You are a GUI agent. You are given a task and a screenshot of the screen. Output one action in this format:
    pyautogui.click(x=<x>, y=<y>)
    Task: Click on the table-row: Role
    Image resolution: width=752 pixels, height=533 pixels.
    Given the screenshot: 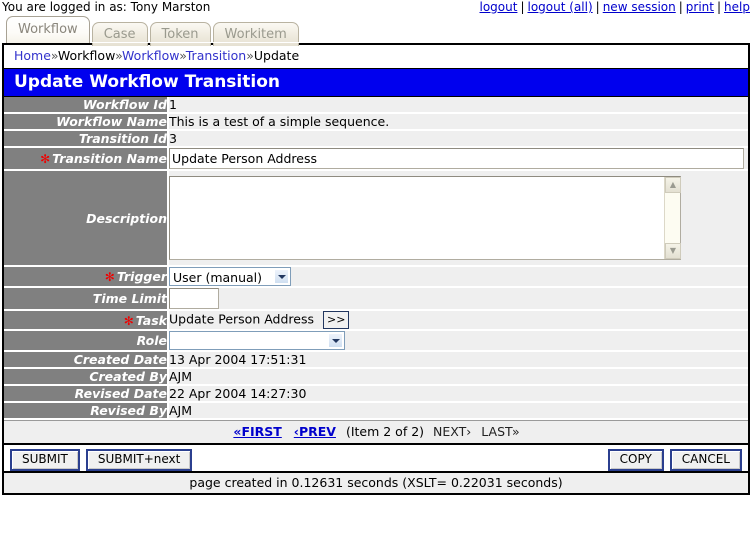 What is the action you would take?
    pyautogui.click(x=376, y=341)
    